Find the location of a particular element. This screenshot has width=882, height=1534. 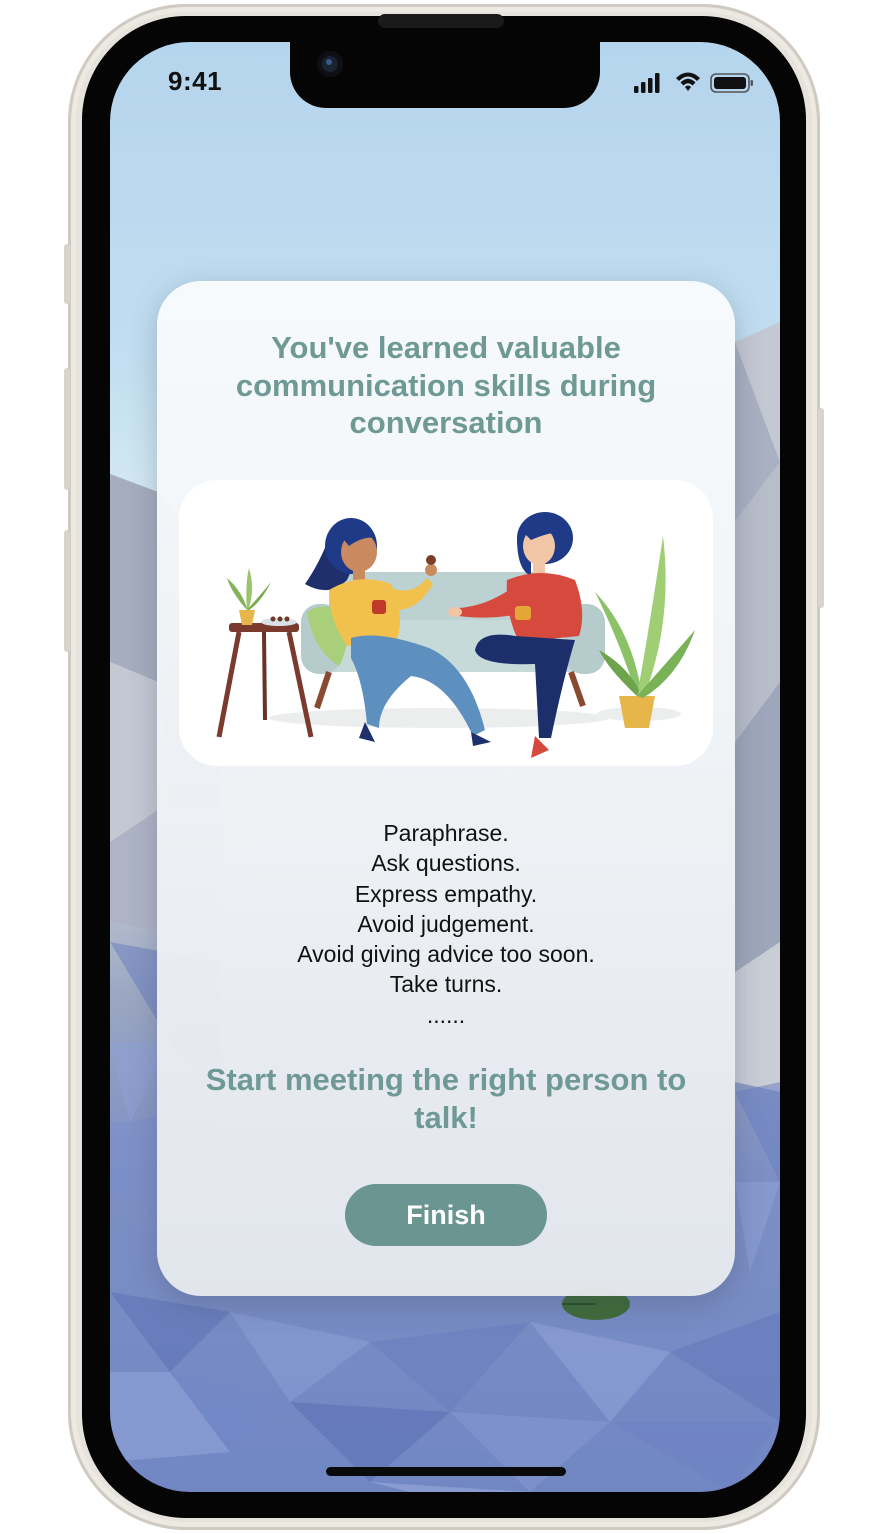

cellular-signal-icon is located at coordinates (647, 83).